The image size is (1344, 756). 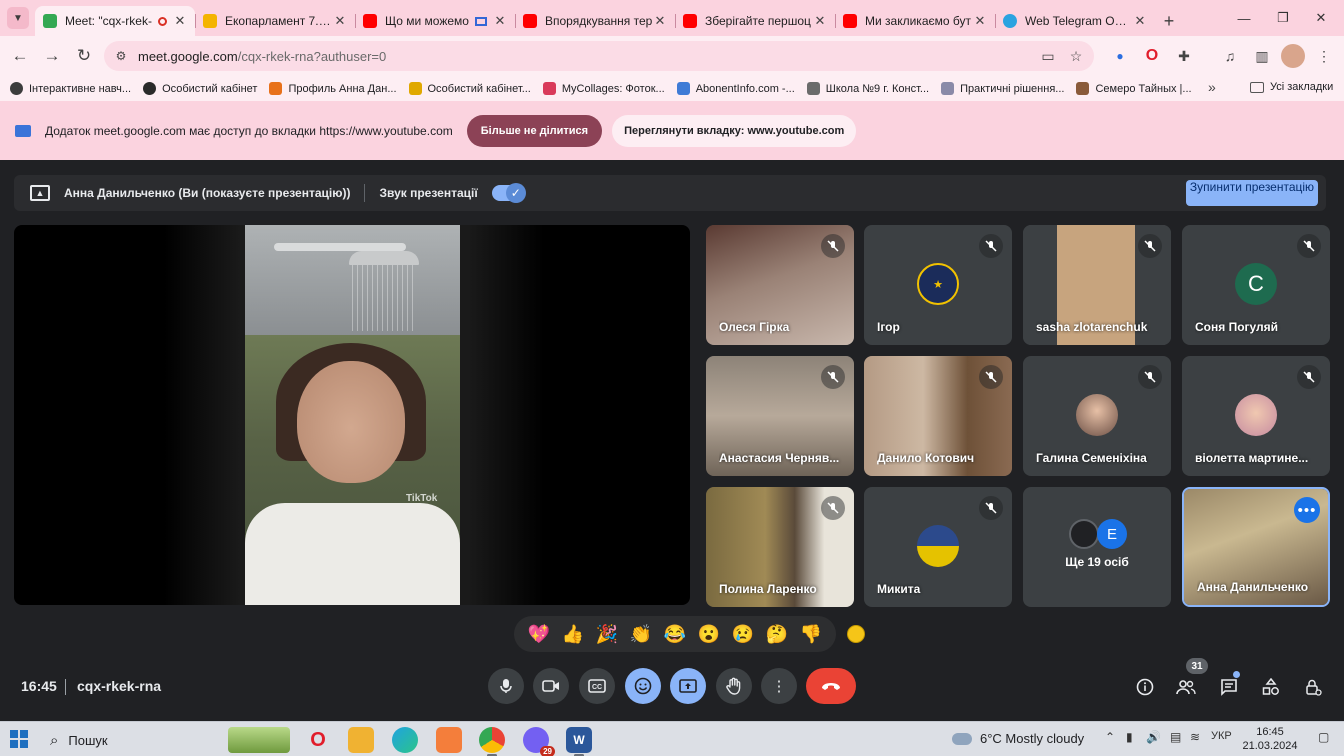 I want to click on leave-call-button, so click(x=831, y=686).